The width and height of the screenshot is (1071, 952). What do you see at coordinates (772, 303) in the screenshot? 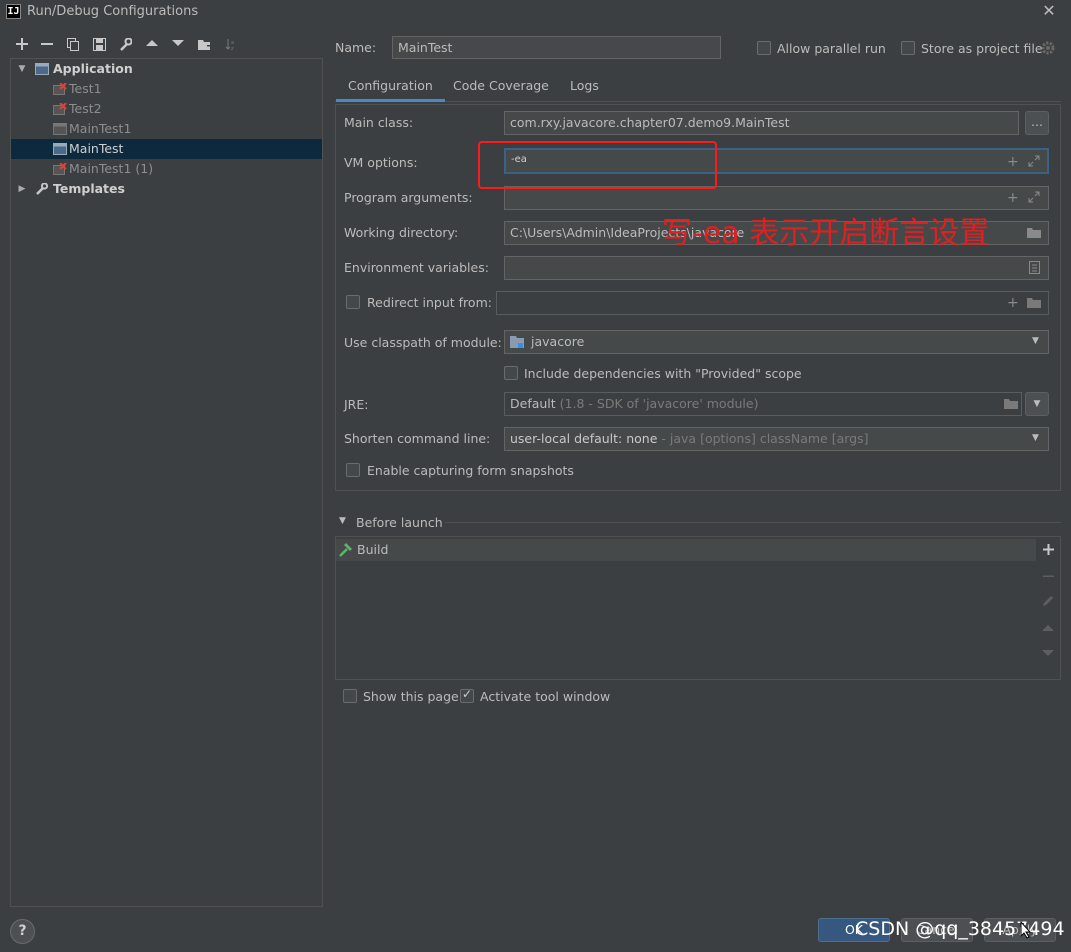
I see `redirect-input-field` at bounding box center [772, 303].